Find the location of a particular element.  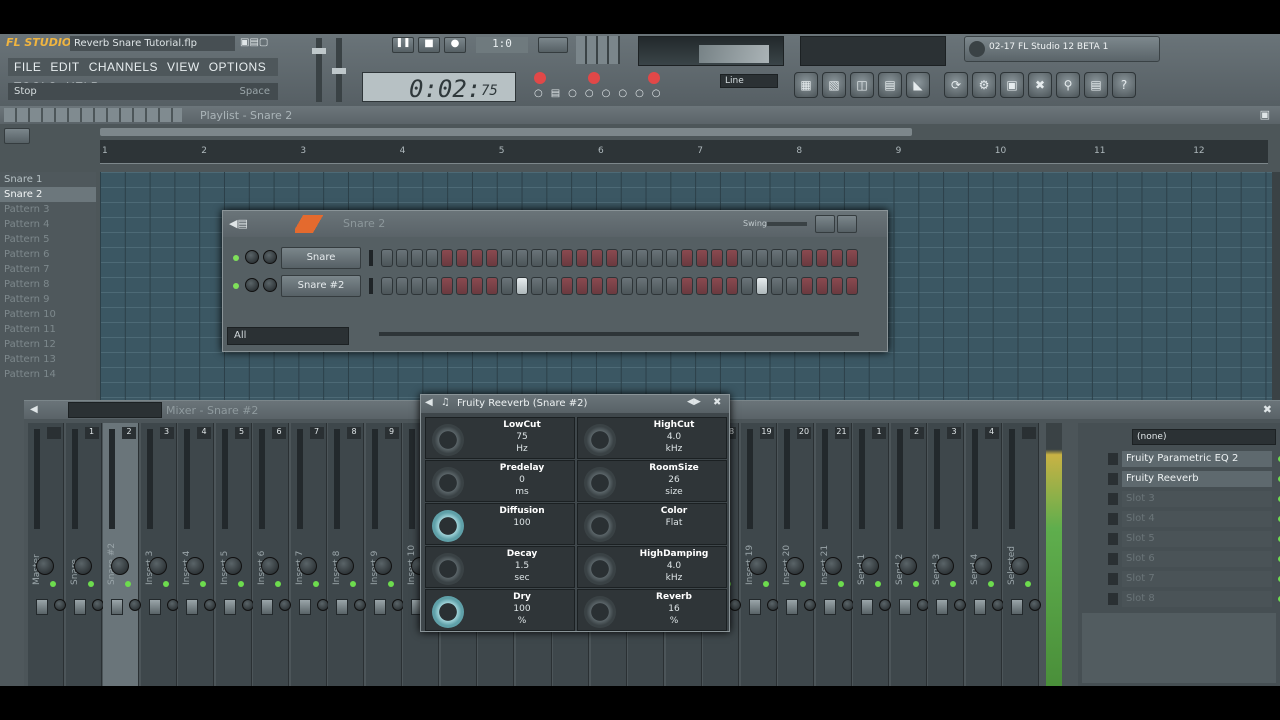

mixer-track: 4 Send 4 is located at coordinates (984, 554).